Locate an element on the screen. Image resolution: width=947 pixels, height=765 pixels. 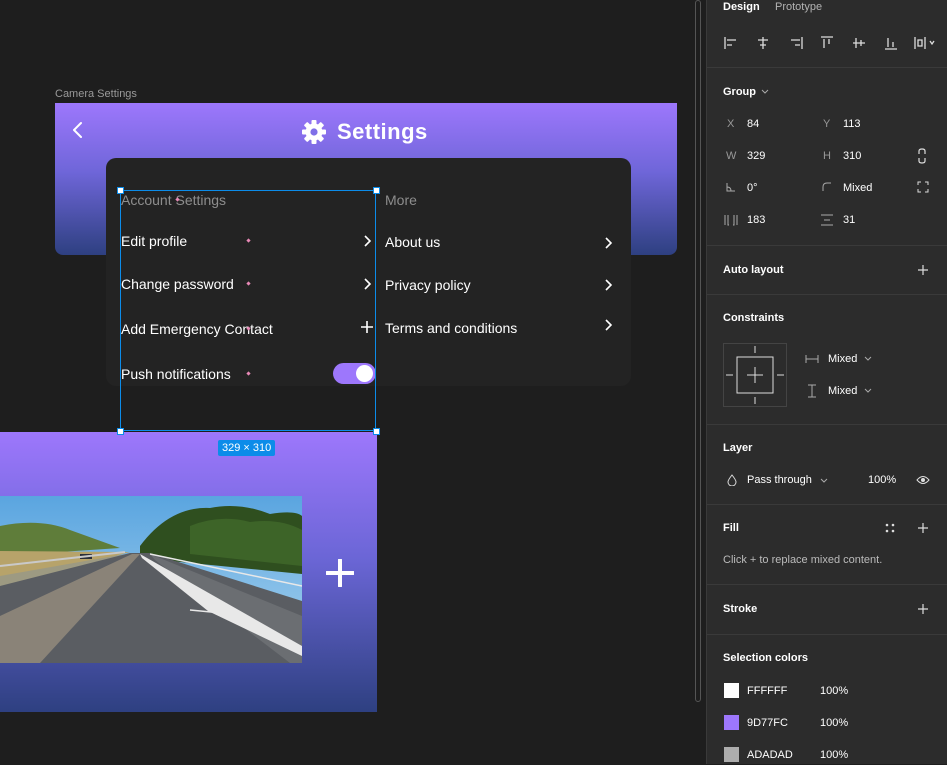
x-label: X is located at coordinates (731, 124).